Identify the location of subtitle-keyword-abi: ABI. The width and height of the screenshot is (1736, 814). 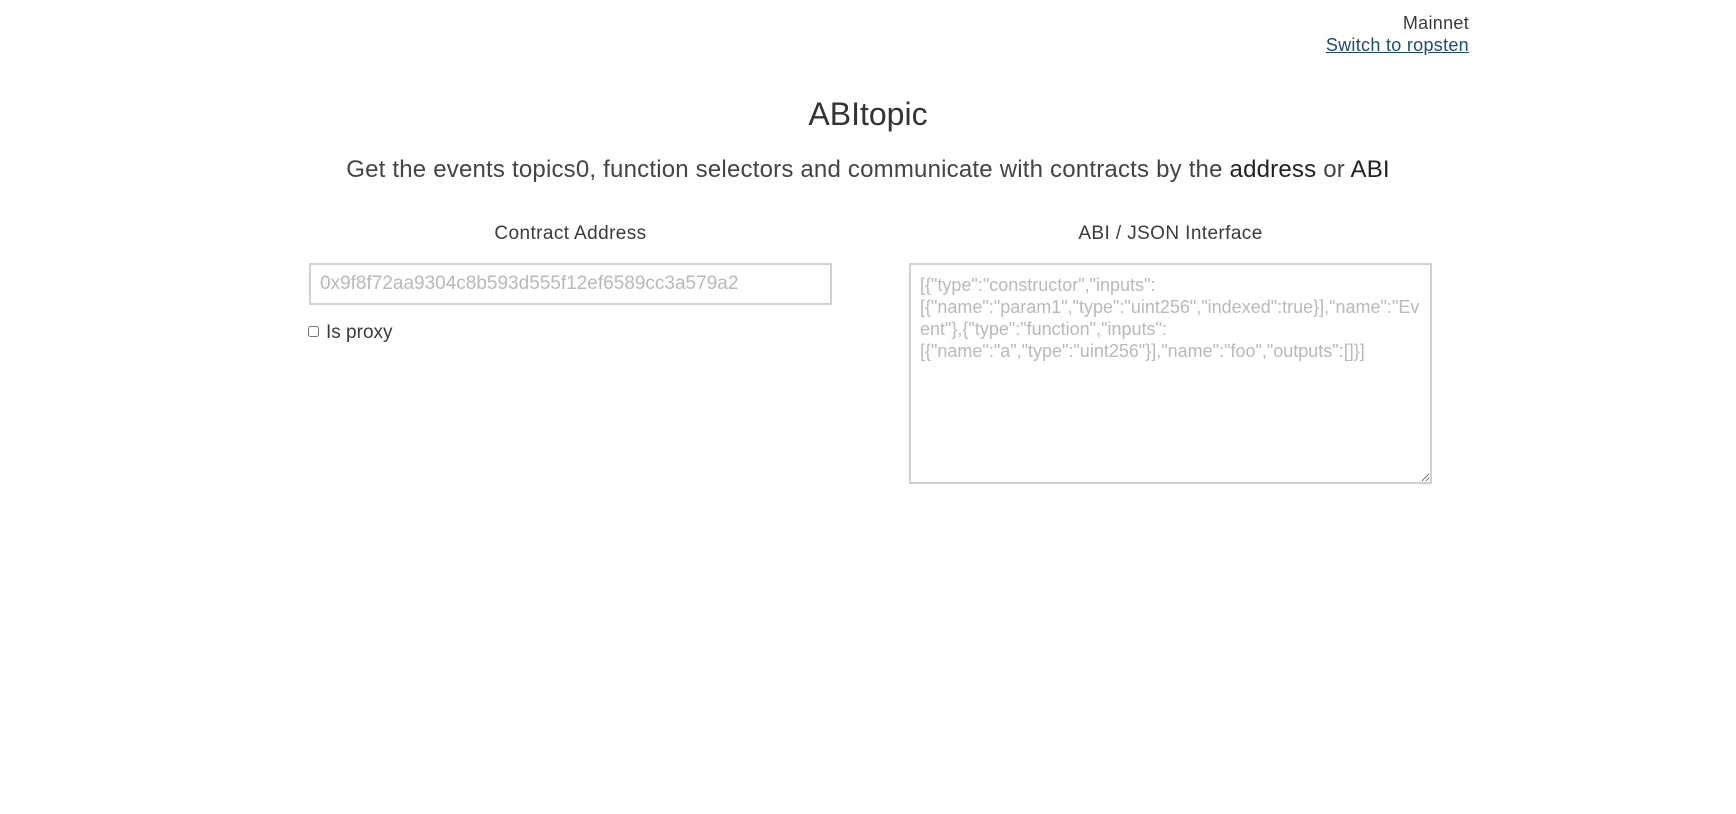
(1370, 169).